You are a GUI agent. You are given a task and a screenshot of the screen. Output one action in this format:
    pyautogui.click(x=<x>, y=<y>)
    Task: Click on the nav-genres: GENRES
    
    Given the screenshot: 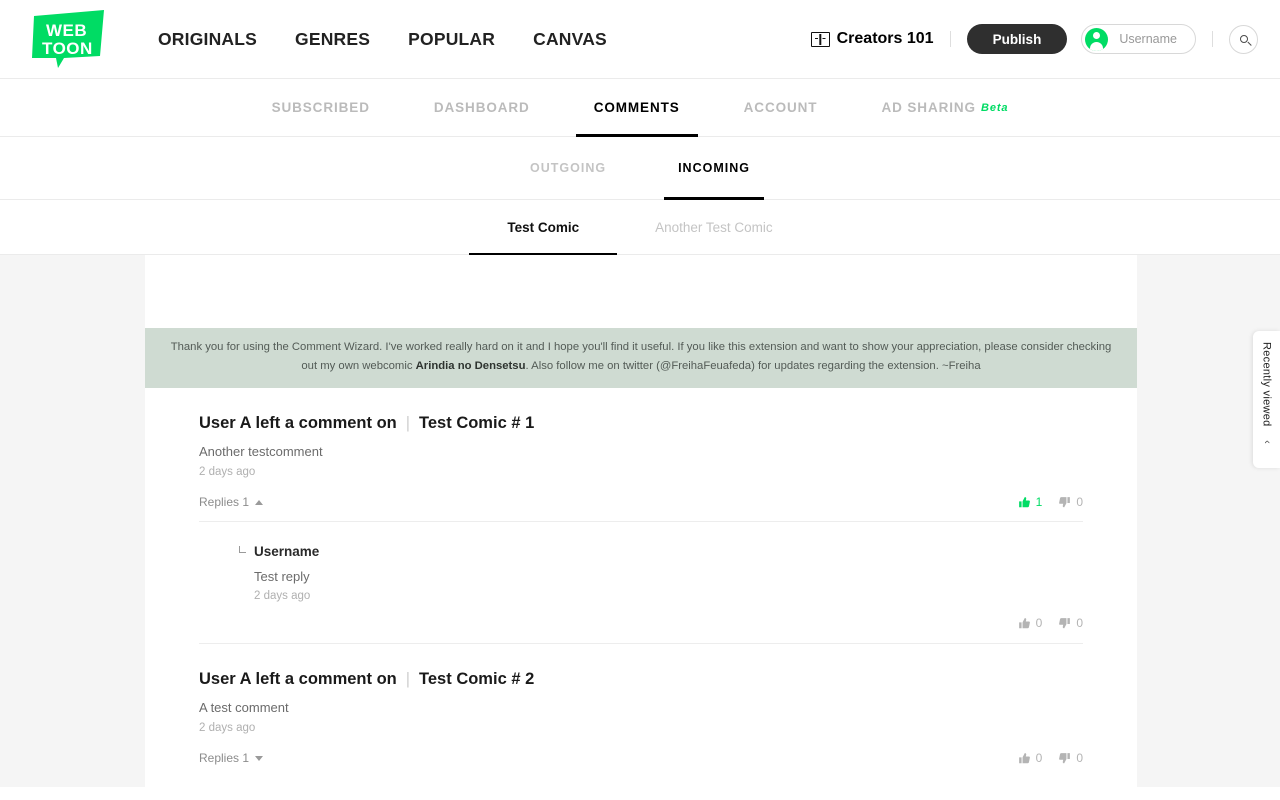 What is the action you would take?
    pyautogui.click(x=332, y=39)
    